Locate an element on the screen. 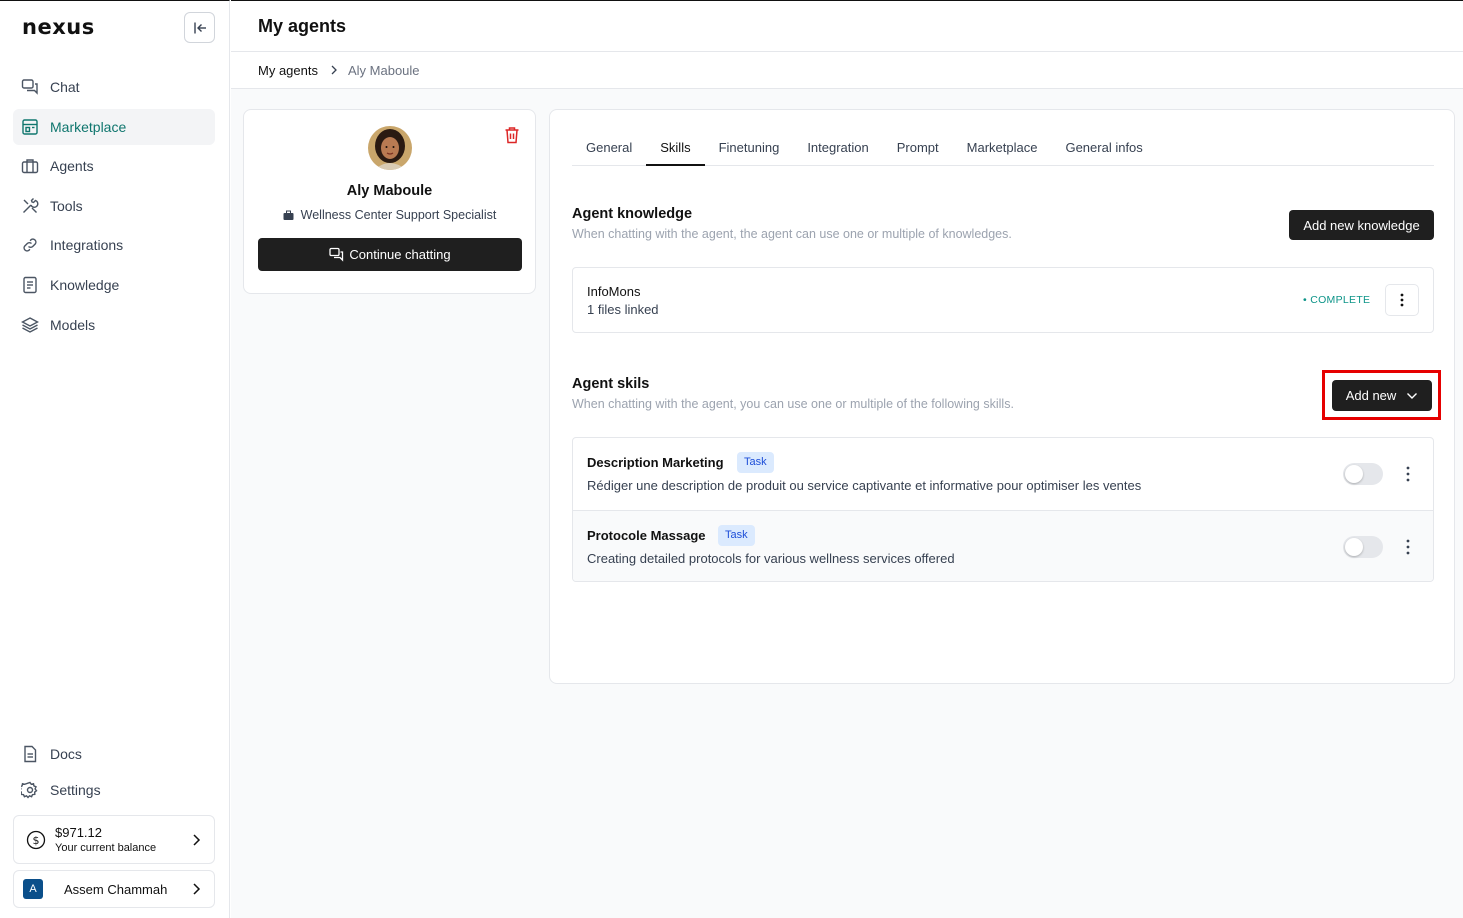 Image resolution: width=1463 pixels, height=918 pixels. breadcrumb-link-my-agents: My agents is located at coordinates (288, 70).